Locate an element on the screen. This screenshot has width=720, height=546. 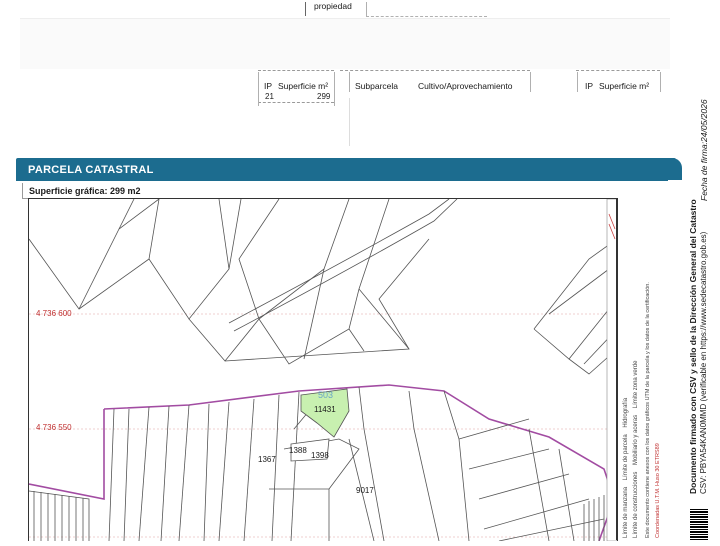
coord-label-2: 4 736 550 is located at coordinates (54, 427).